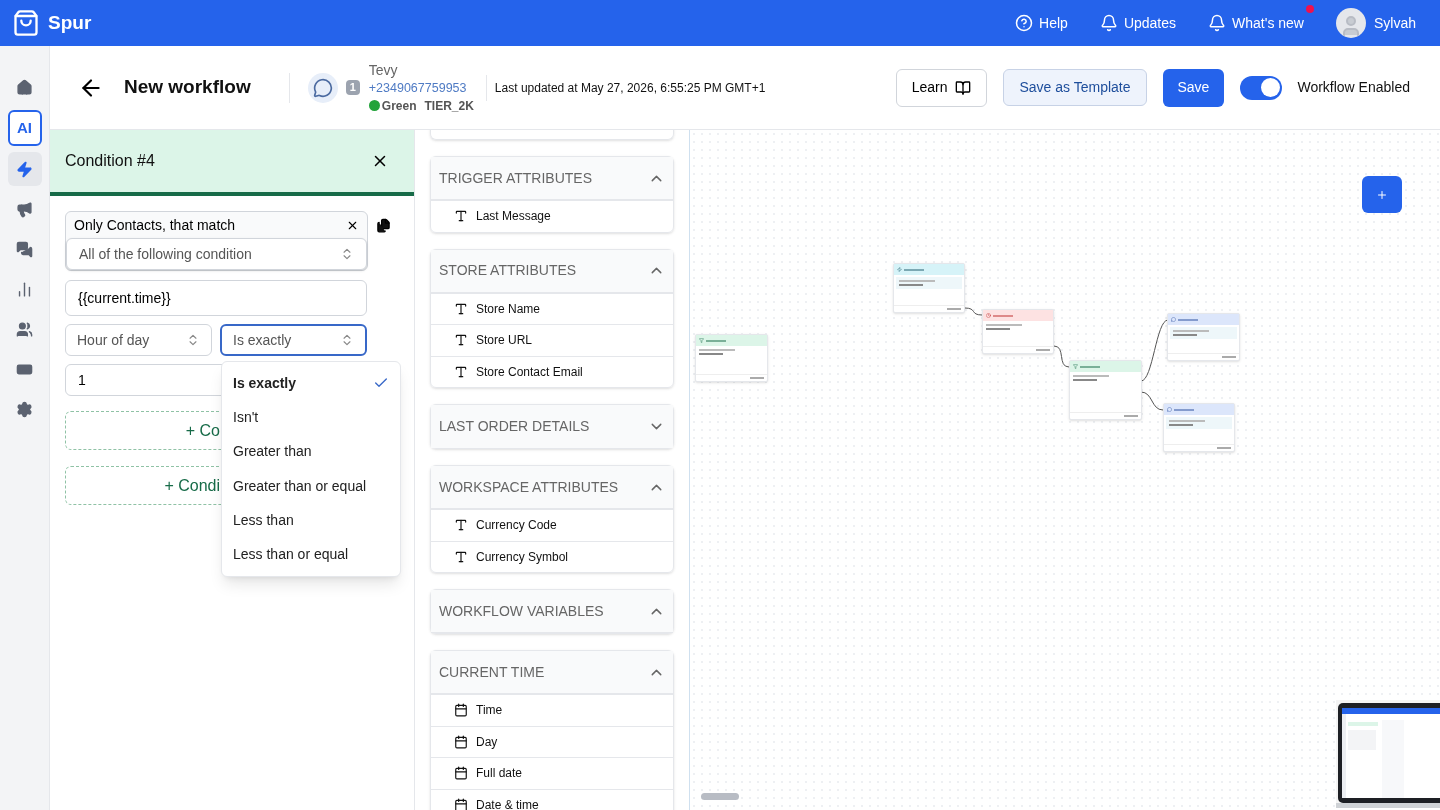 The width and height of the screenshot is (1440, 810). What do you see at coordinates (138, 340) in the screenshot?
I see `attribute-select: Hour of day` at bounding box center [138, 340].